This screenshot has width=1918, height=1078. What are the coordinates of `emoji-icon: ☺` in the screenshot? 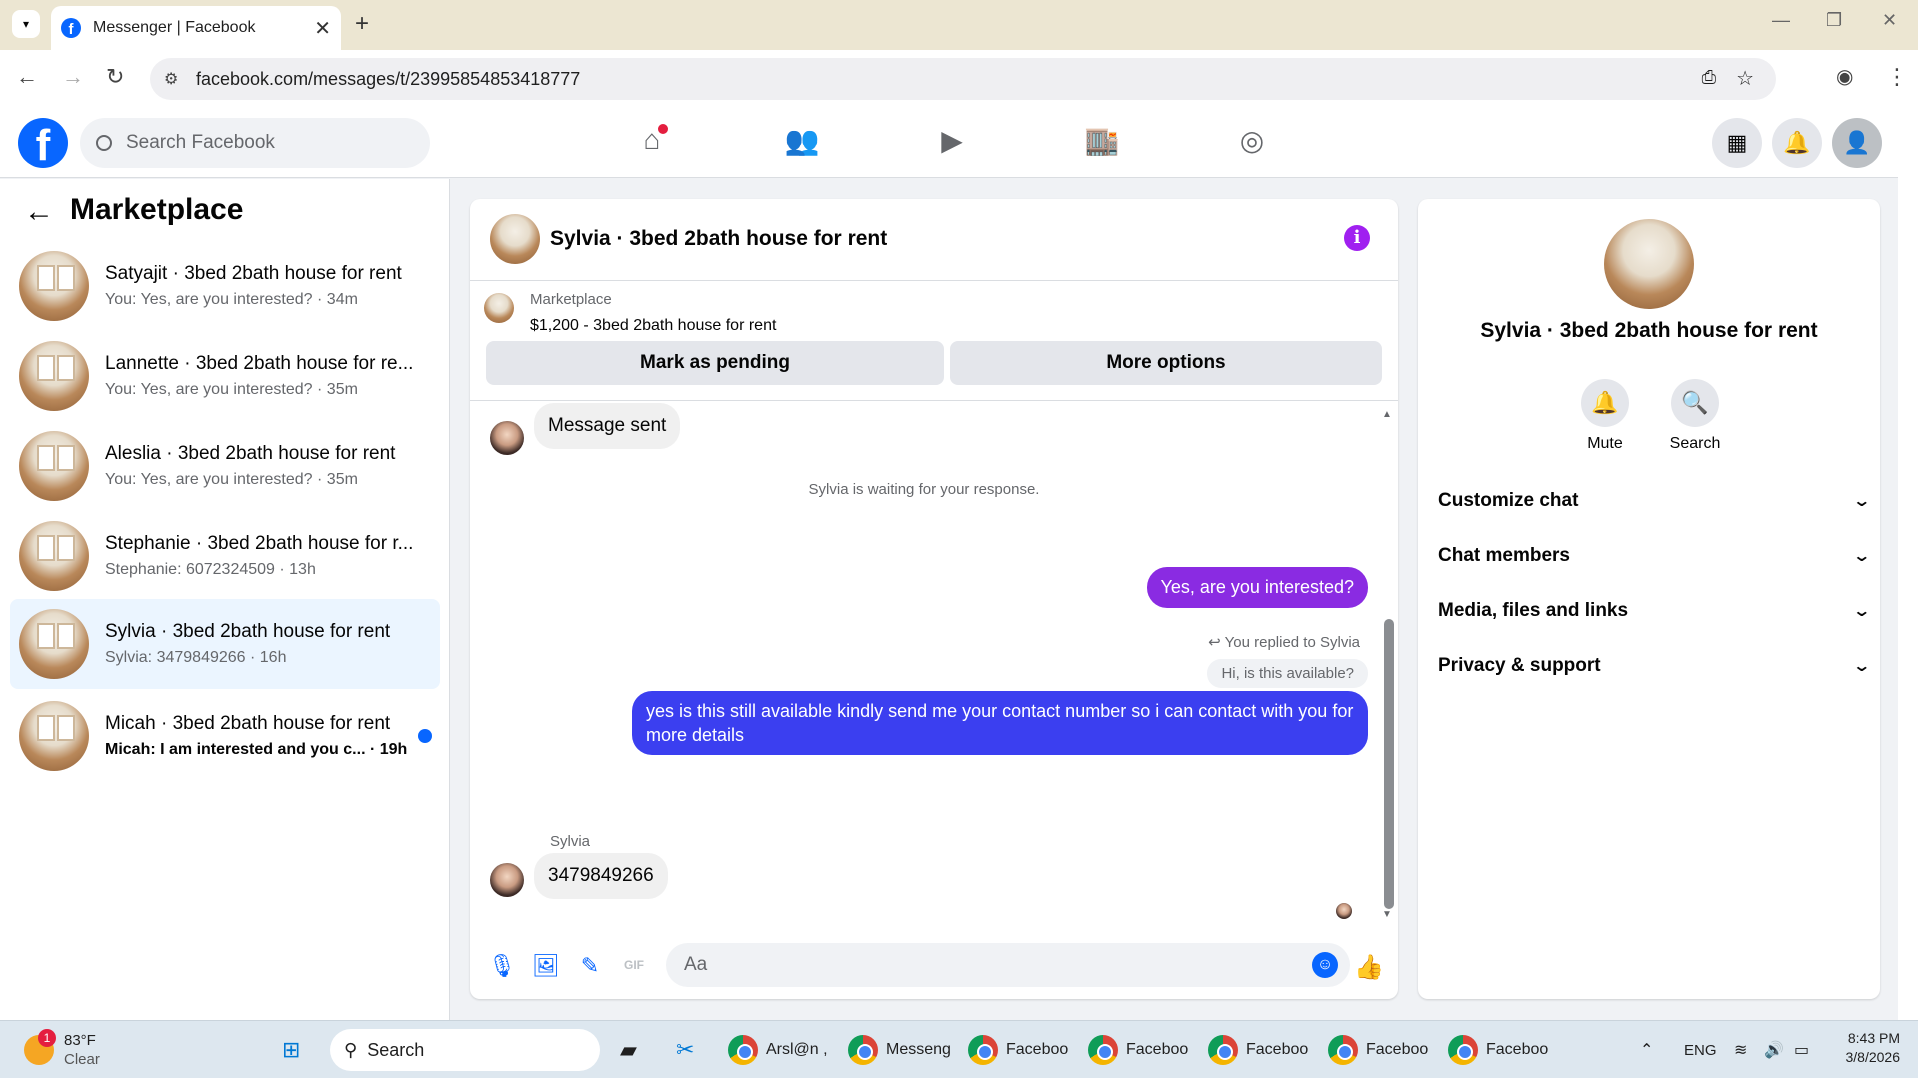 It's located at (1325, 965).